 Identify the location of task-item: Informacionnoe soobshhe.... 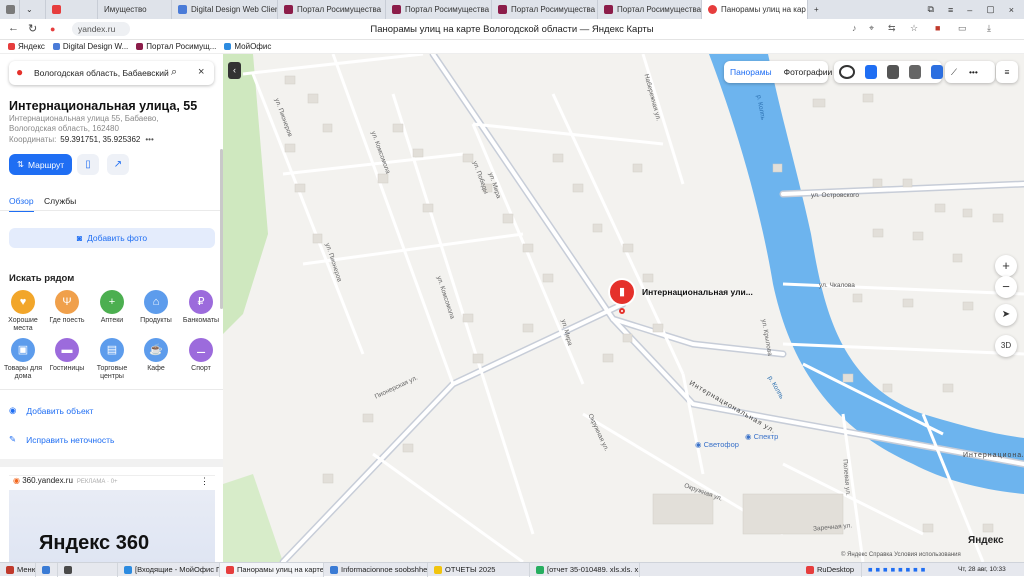
(376, 570).